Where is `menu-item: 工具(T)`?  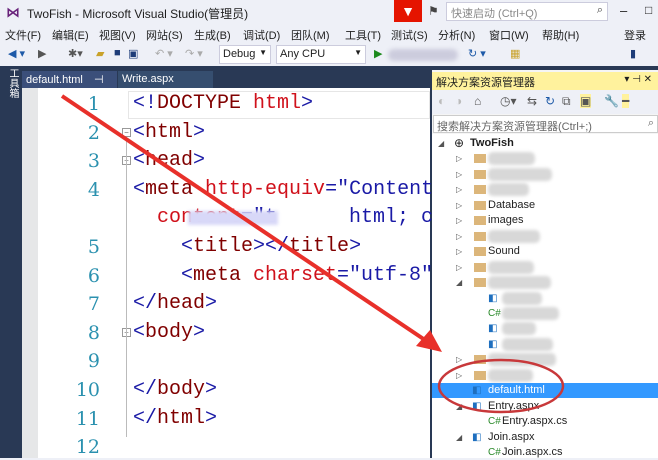
menu-item: 工具(T) is located at coordinates (363, 35).